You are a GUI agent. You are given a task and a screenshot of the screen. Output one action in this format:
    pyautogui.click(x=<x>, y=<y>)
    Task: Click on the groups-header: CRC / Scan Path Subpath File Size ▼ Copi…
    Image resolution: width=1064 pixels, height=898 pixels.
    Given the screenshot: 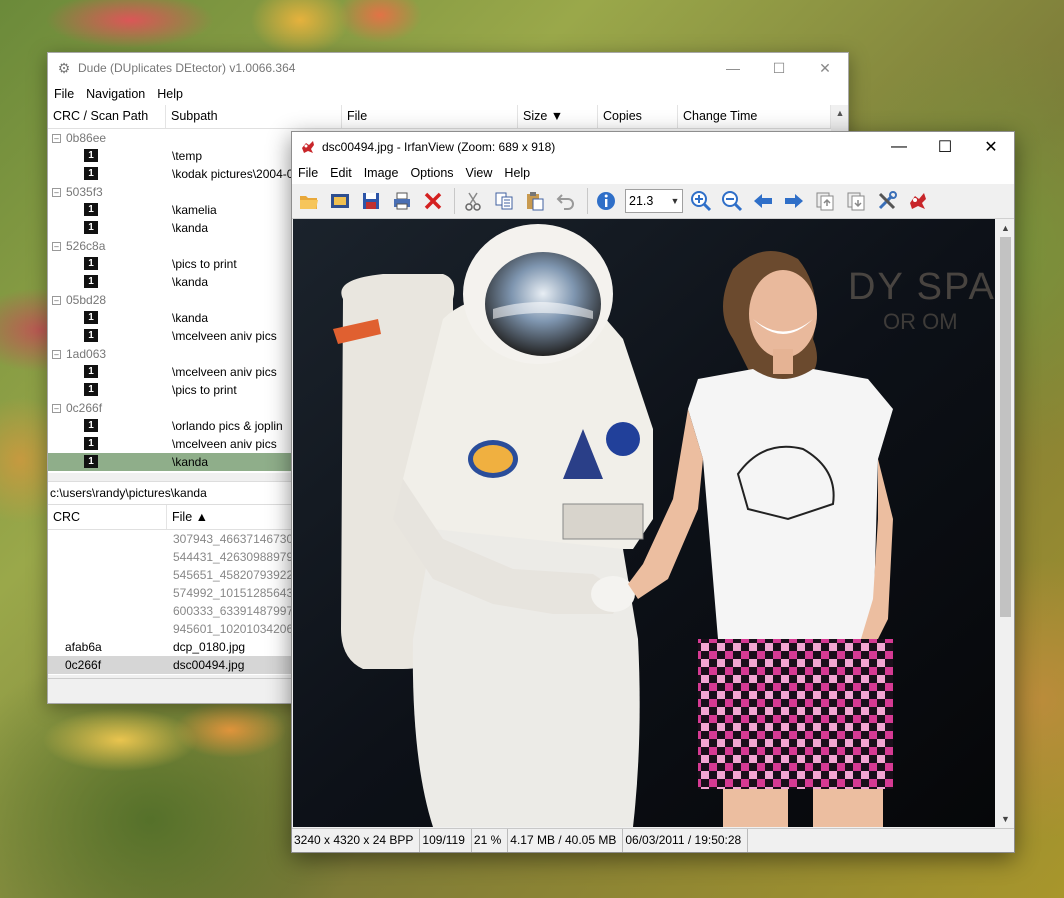 What is the action you would take?
    pyautogui.click(x=439, y=117)
    